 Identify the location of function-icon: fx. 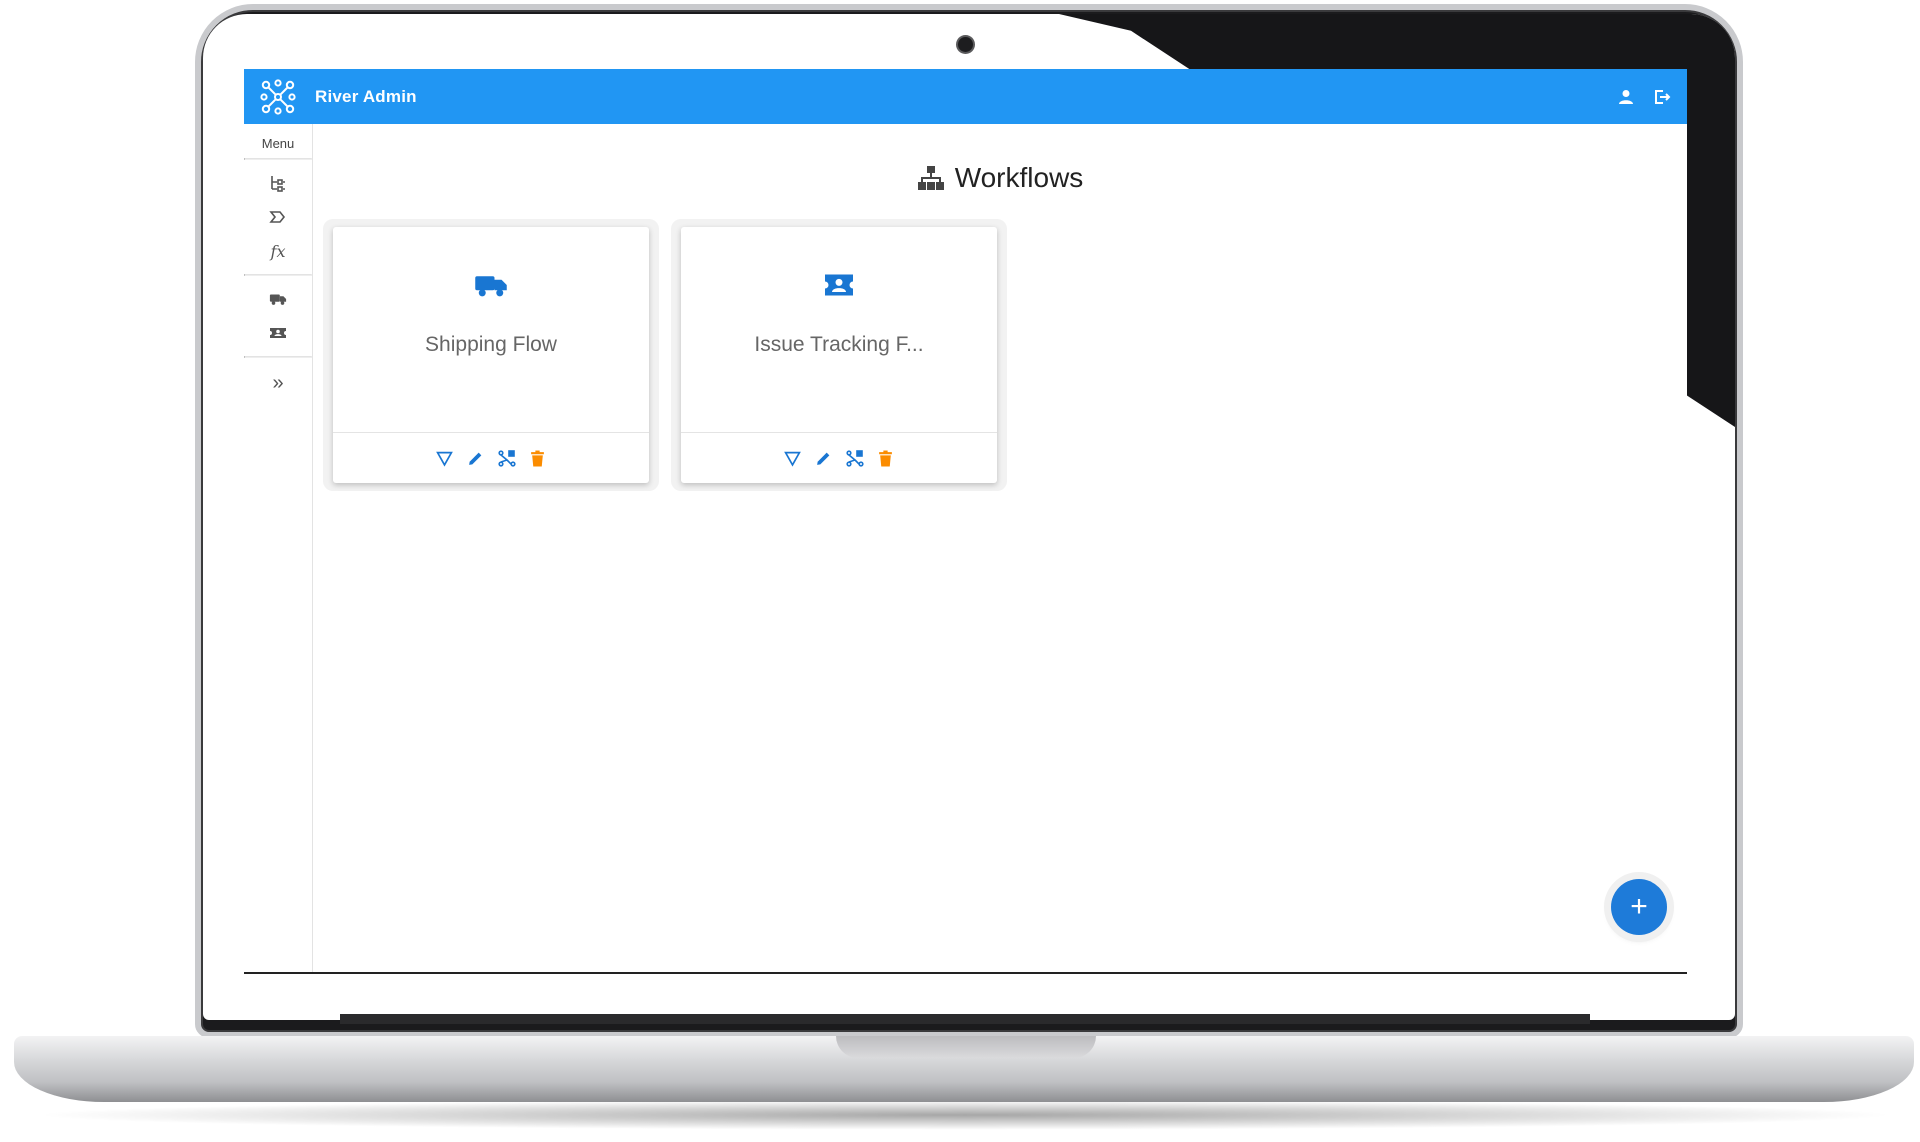
(278, 251).